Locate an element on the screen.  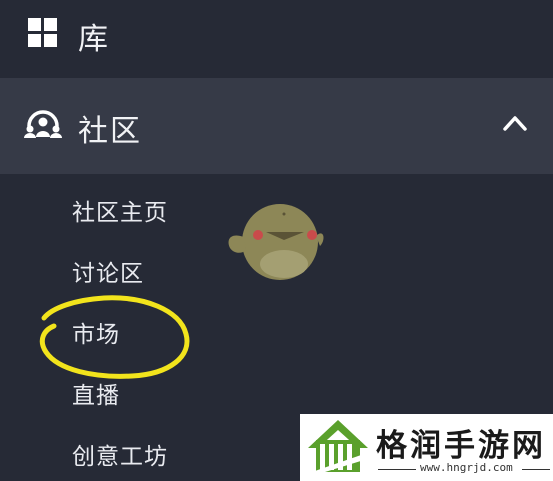
submenu-item-discussions: 讨论区 is located at coordinates (108, 271).